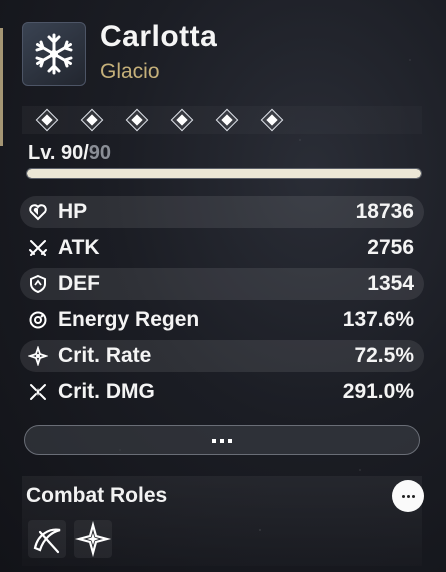  I want to click on sequence-nodes, so click(222, 120).